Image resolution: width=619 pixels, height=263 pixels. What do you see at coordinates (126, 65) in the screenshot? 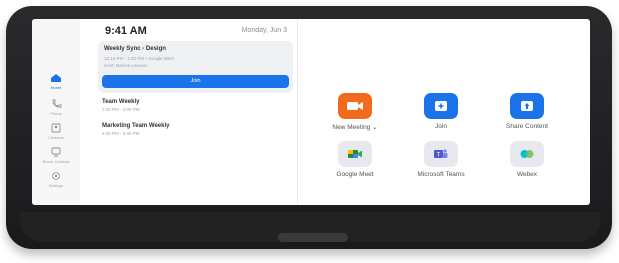
I see `meeting-host: Host: Maxine Lawson` at bounding box center [126, 65].